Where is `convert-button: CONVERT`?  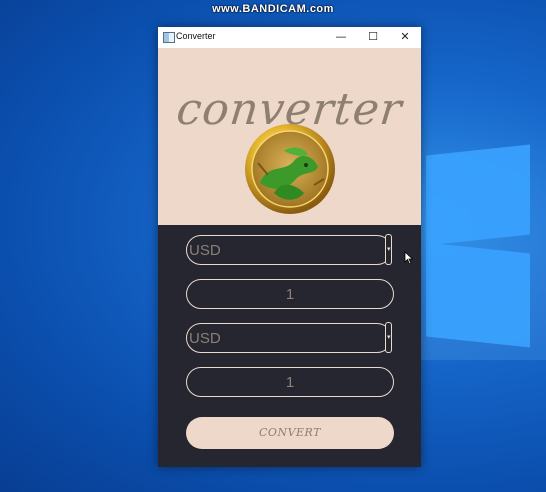
convert-button: CONVERT is located at coordinates (290, 433).